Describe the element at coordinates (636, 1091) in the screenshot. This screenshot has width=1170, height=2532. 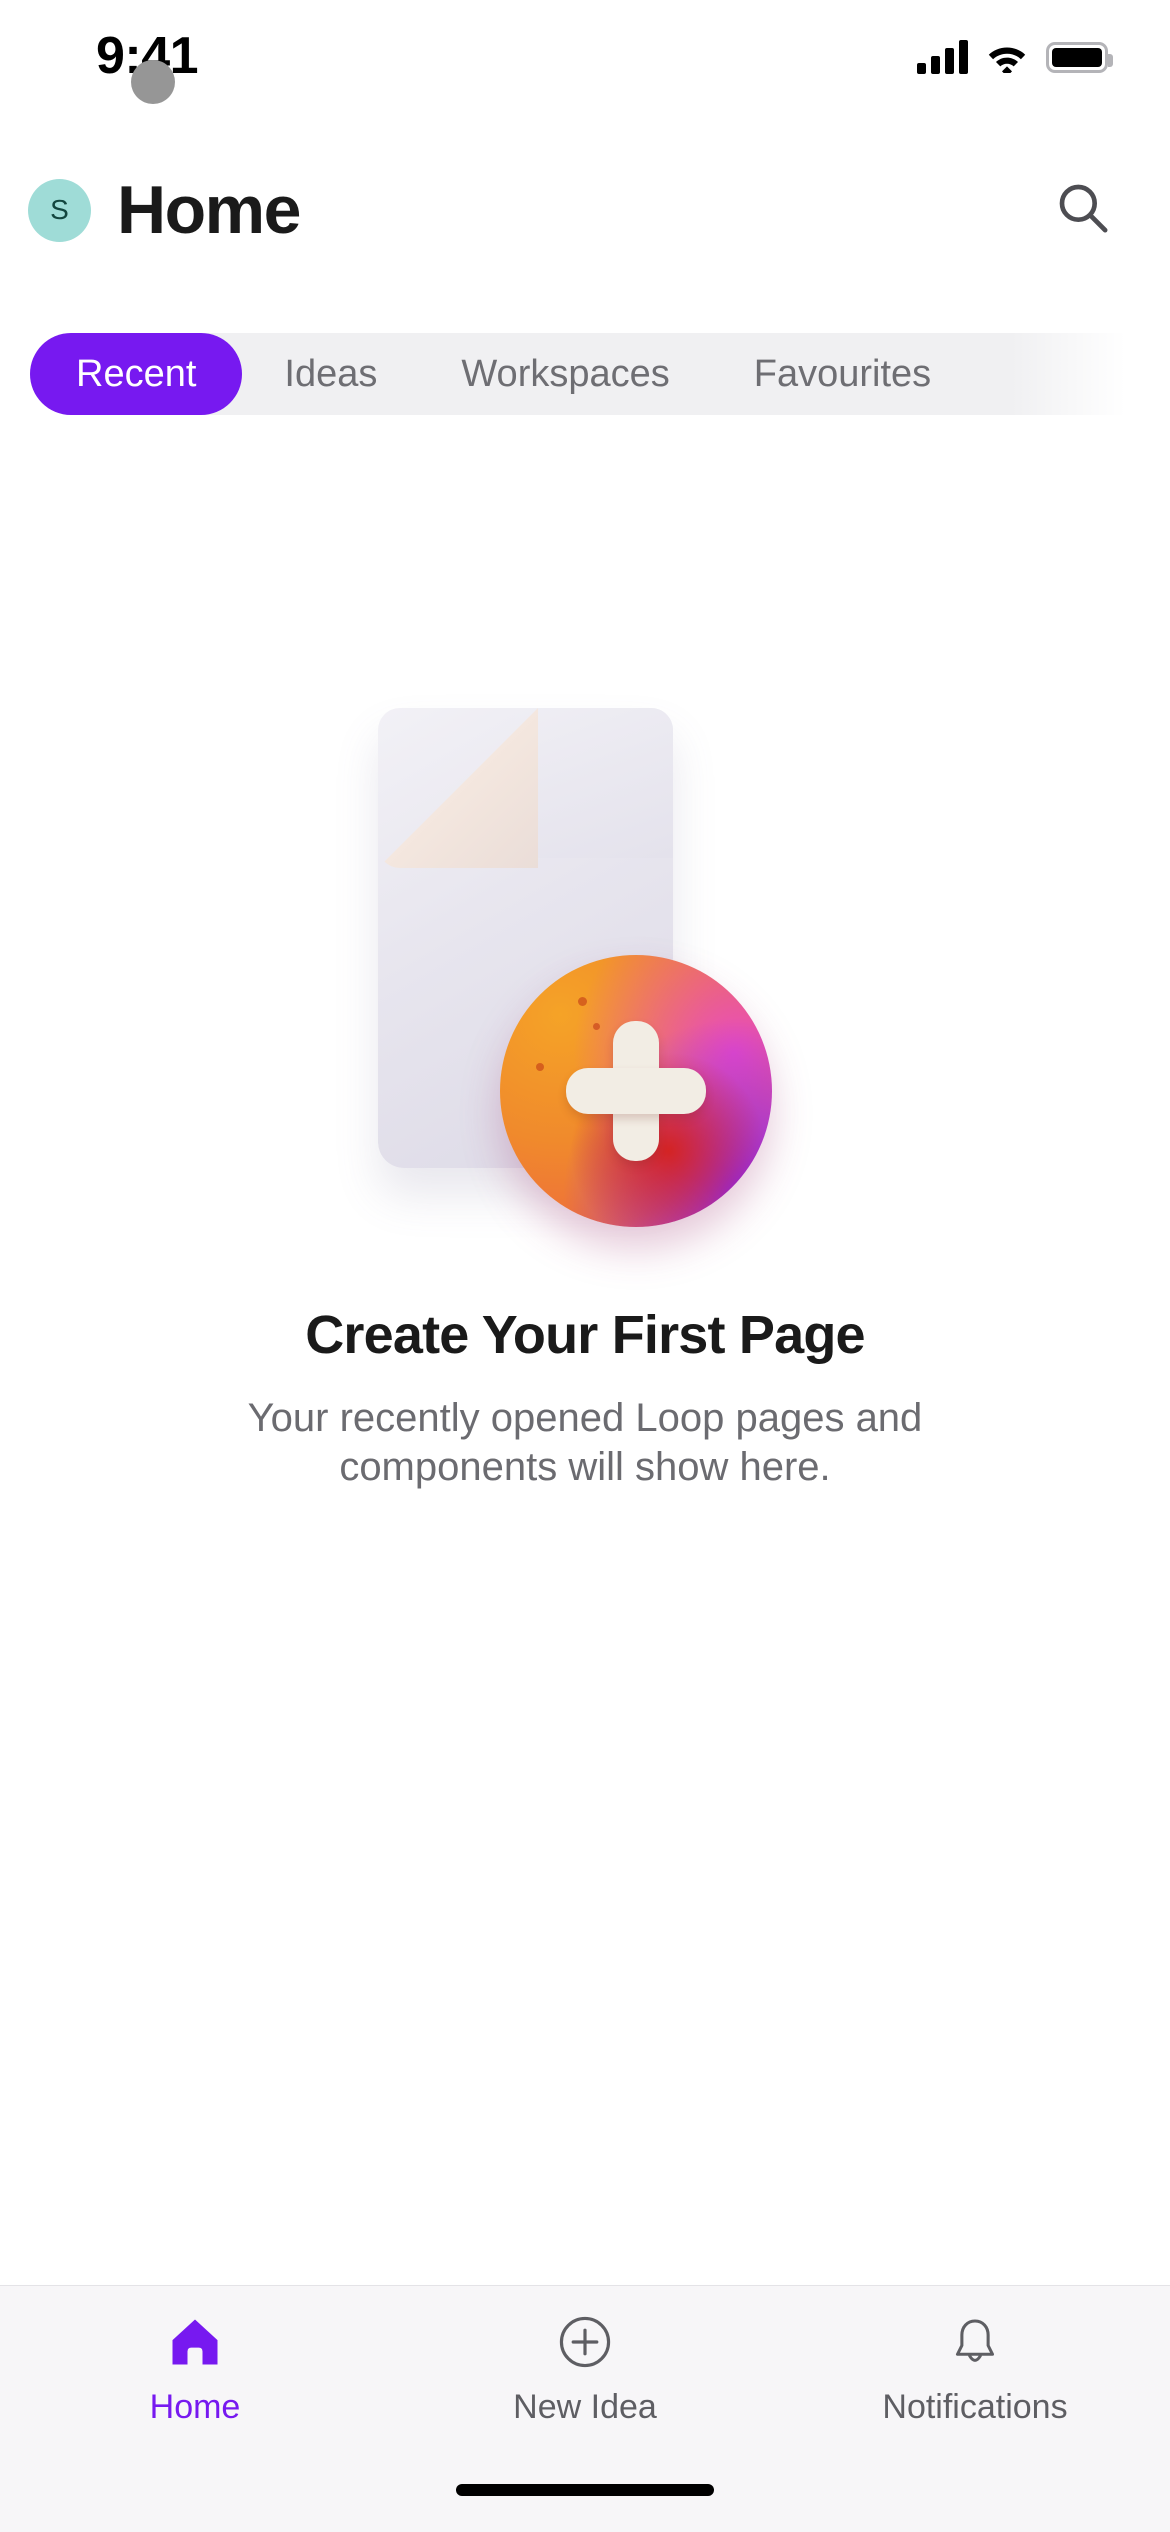
I see `gradient-circle-badge` at that location.